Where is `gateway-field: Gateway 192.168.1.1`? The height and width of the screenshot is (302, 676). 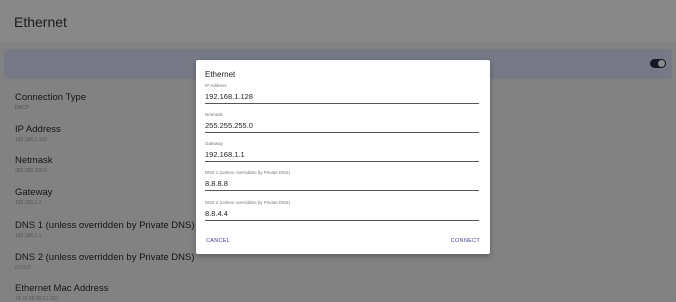
gateway-field: Gateway 192.168.1.1 is located at coordinates (342, 151).